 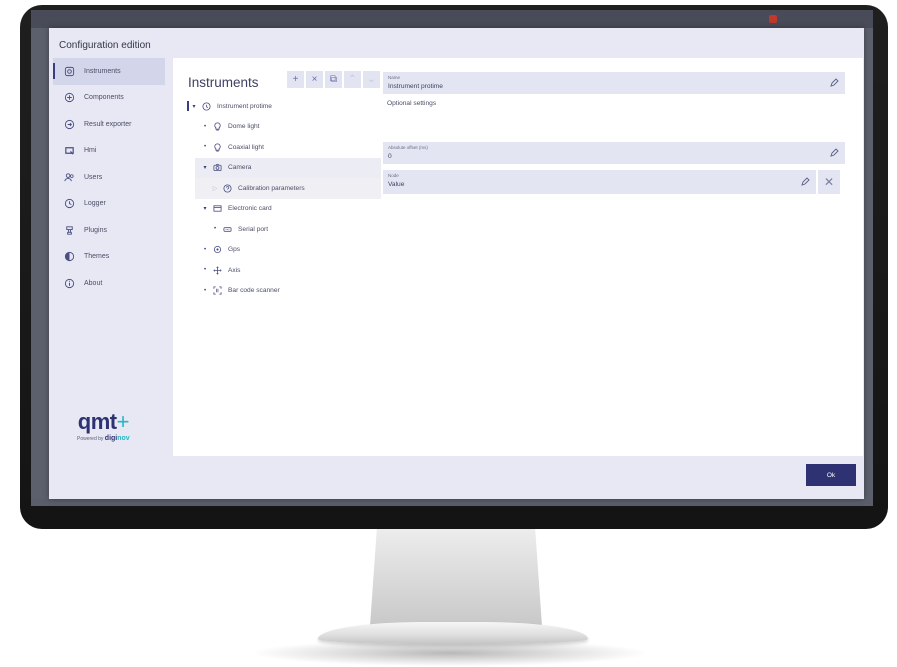 I want to click on themes-icon, so click(x=69, y=257).